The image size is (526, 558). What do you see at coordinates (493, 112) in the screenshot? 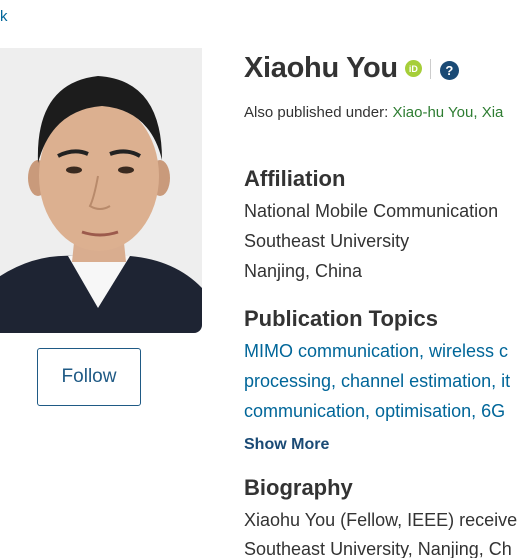
I see `alias-link: Xia` at bounding box center [493, 112].